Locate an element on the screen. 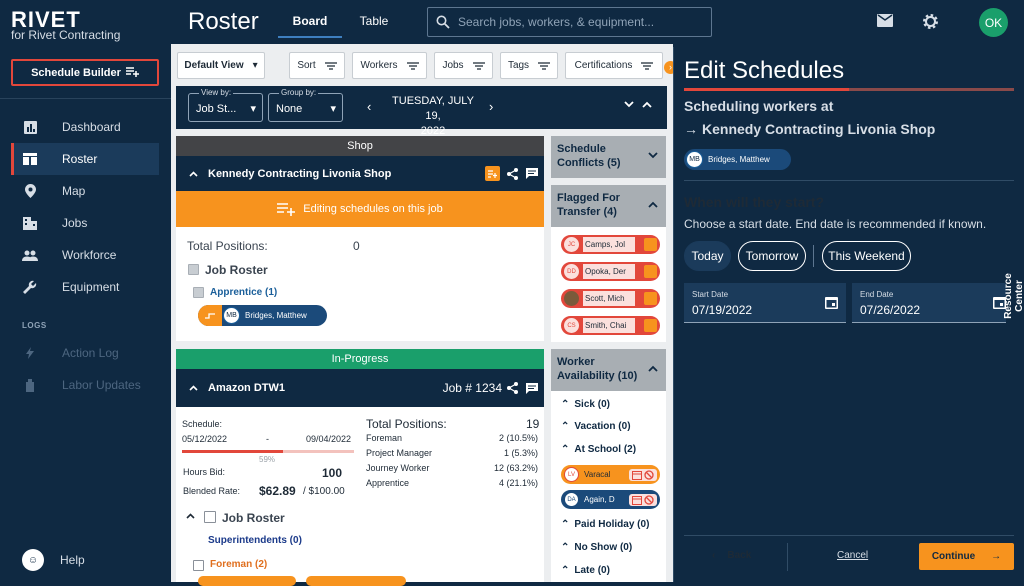 The height and width of the screenshot is (586, 1024). sidebar-item-workforce: Workforce is located at coordinates (85, 255).